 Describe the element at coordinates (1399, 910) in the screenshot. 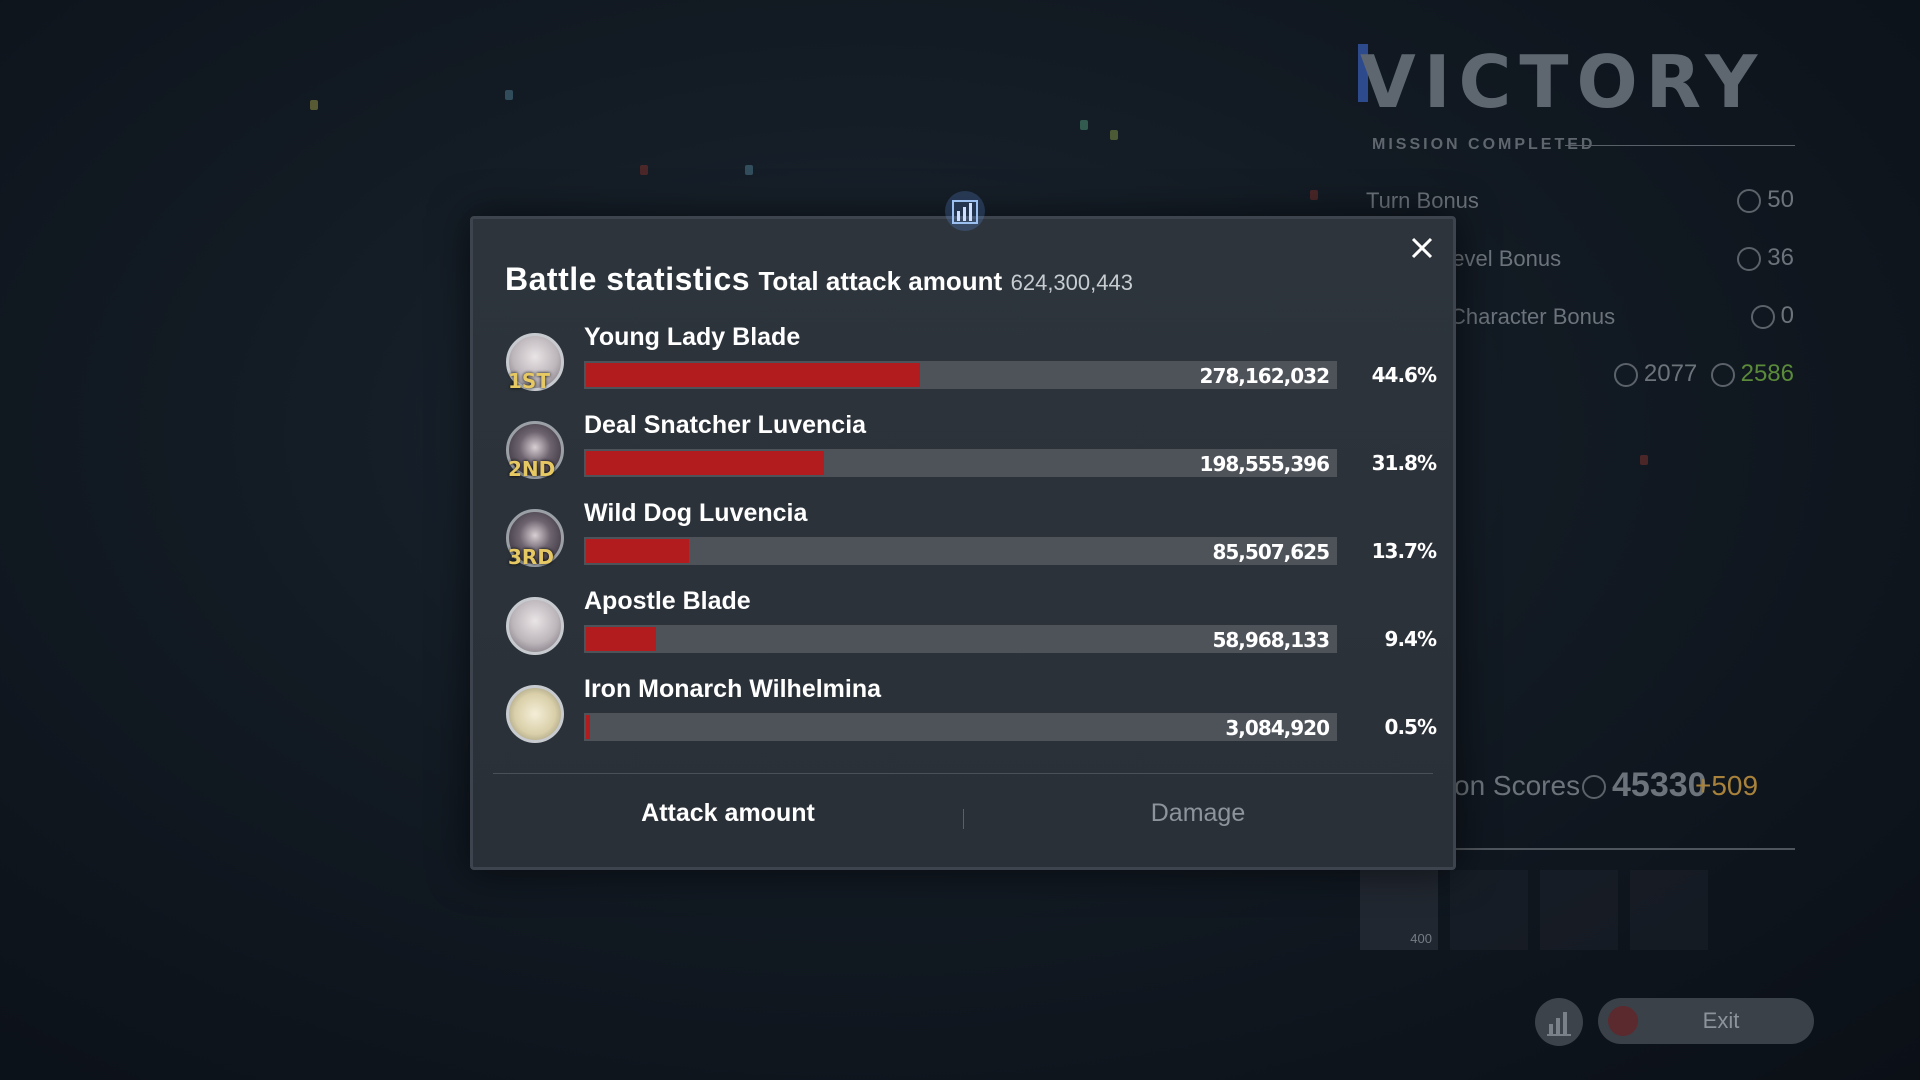

I see `reward-slot: 400` at that location.